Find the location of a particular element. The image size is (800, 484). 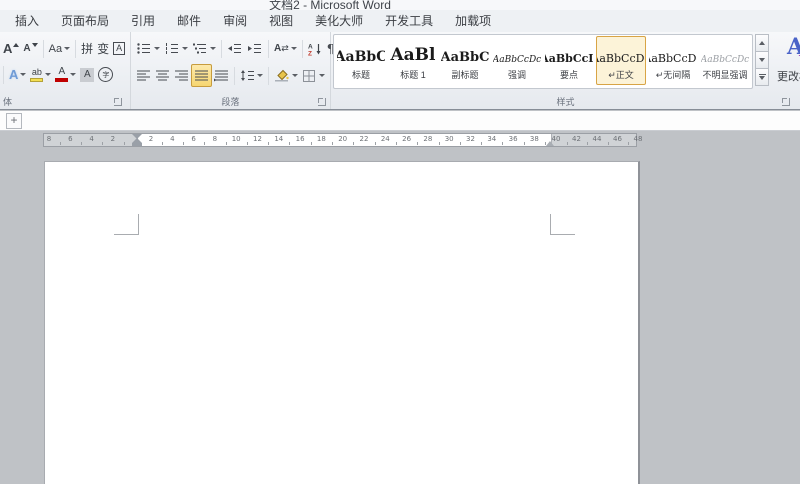

character-border-button: A is located at coordinates (119, 48).